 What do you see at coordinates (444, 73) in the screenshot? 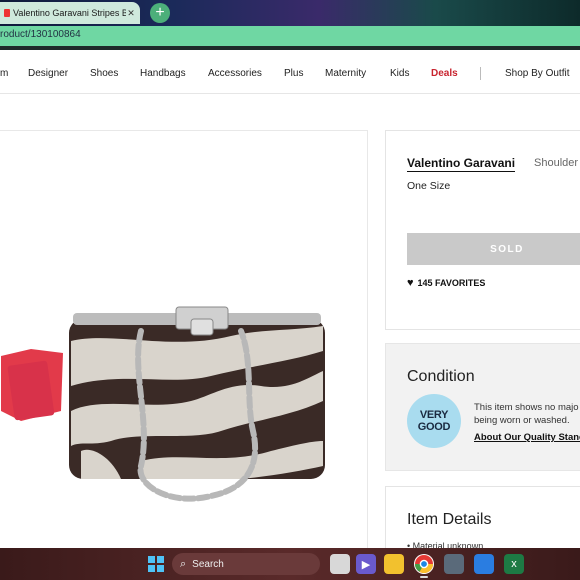
I see `nav-item-deals: Deals` at bounding box center [444, 73].